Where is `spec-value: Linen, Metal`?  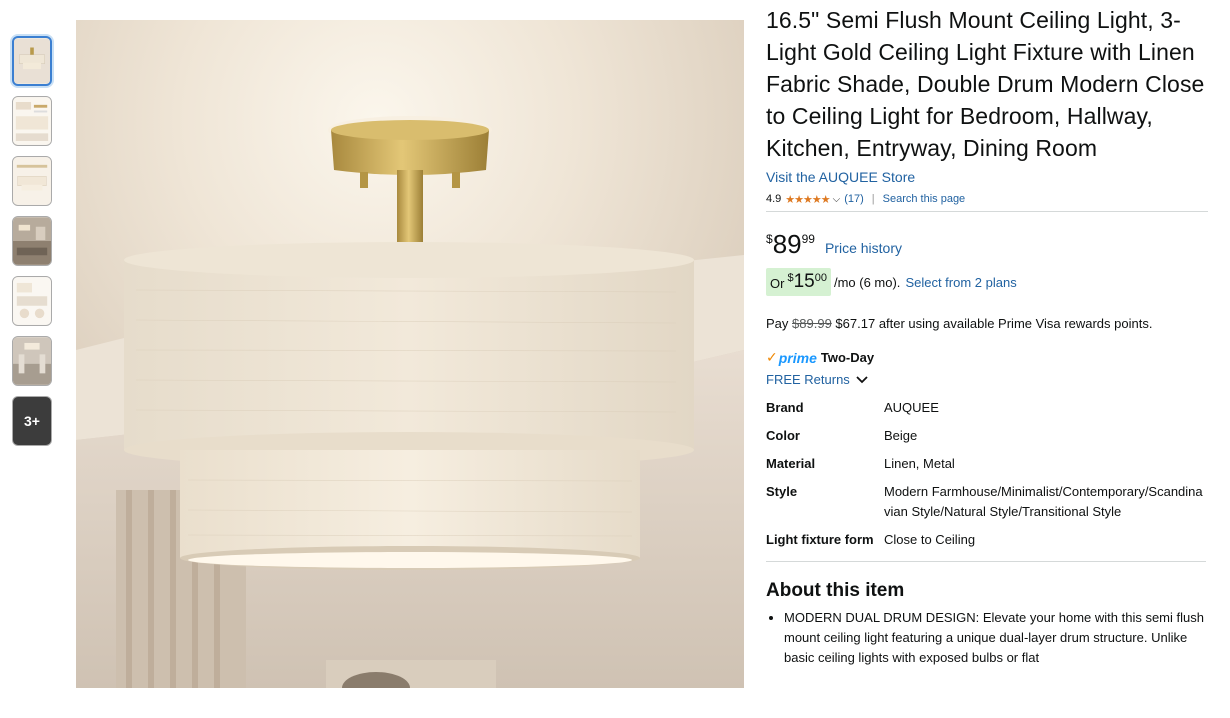 spec-value: Linen, Metal is located at coordinates (919, 463).